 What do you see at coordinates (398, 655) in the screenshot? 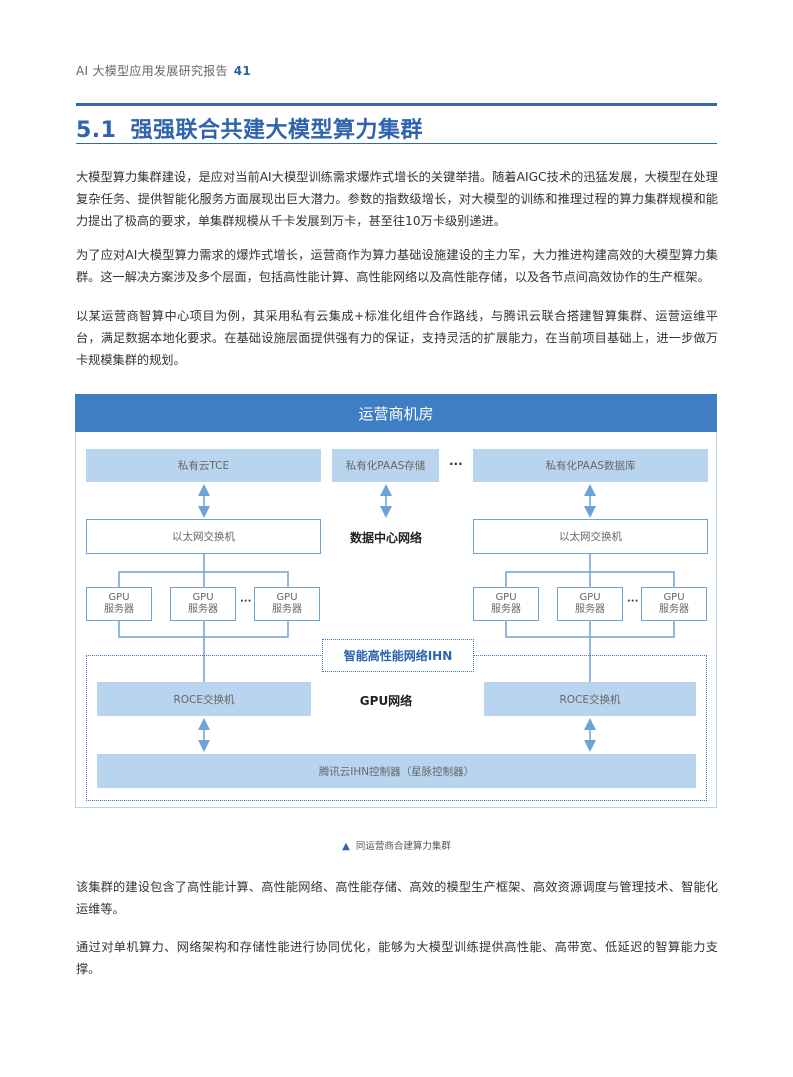
I see `ihn-network-label: 智能高性能网络IHN` at bounding box center [398, 655].